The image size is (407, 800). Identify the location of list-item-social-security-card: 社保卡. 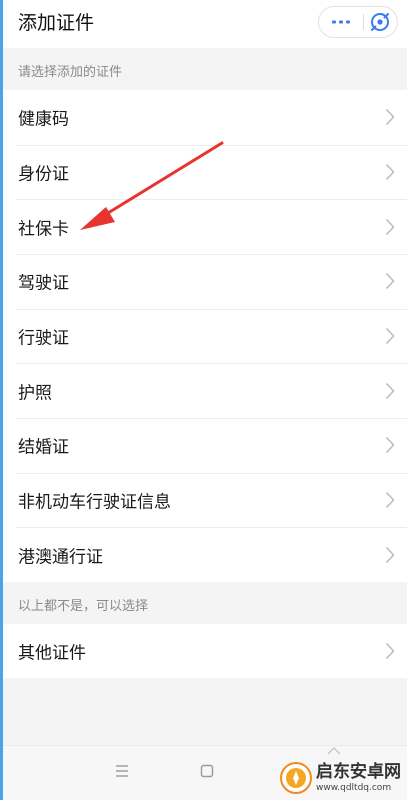
(203, 226).